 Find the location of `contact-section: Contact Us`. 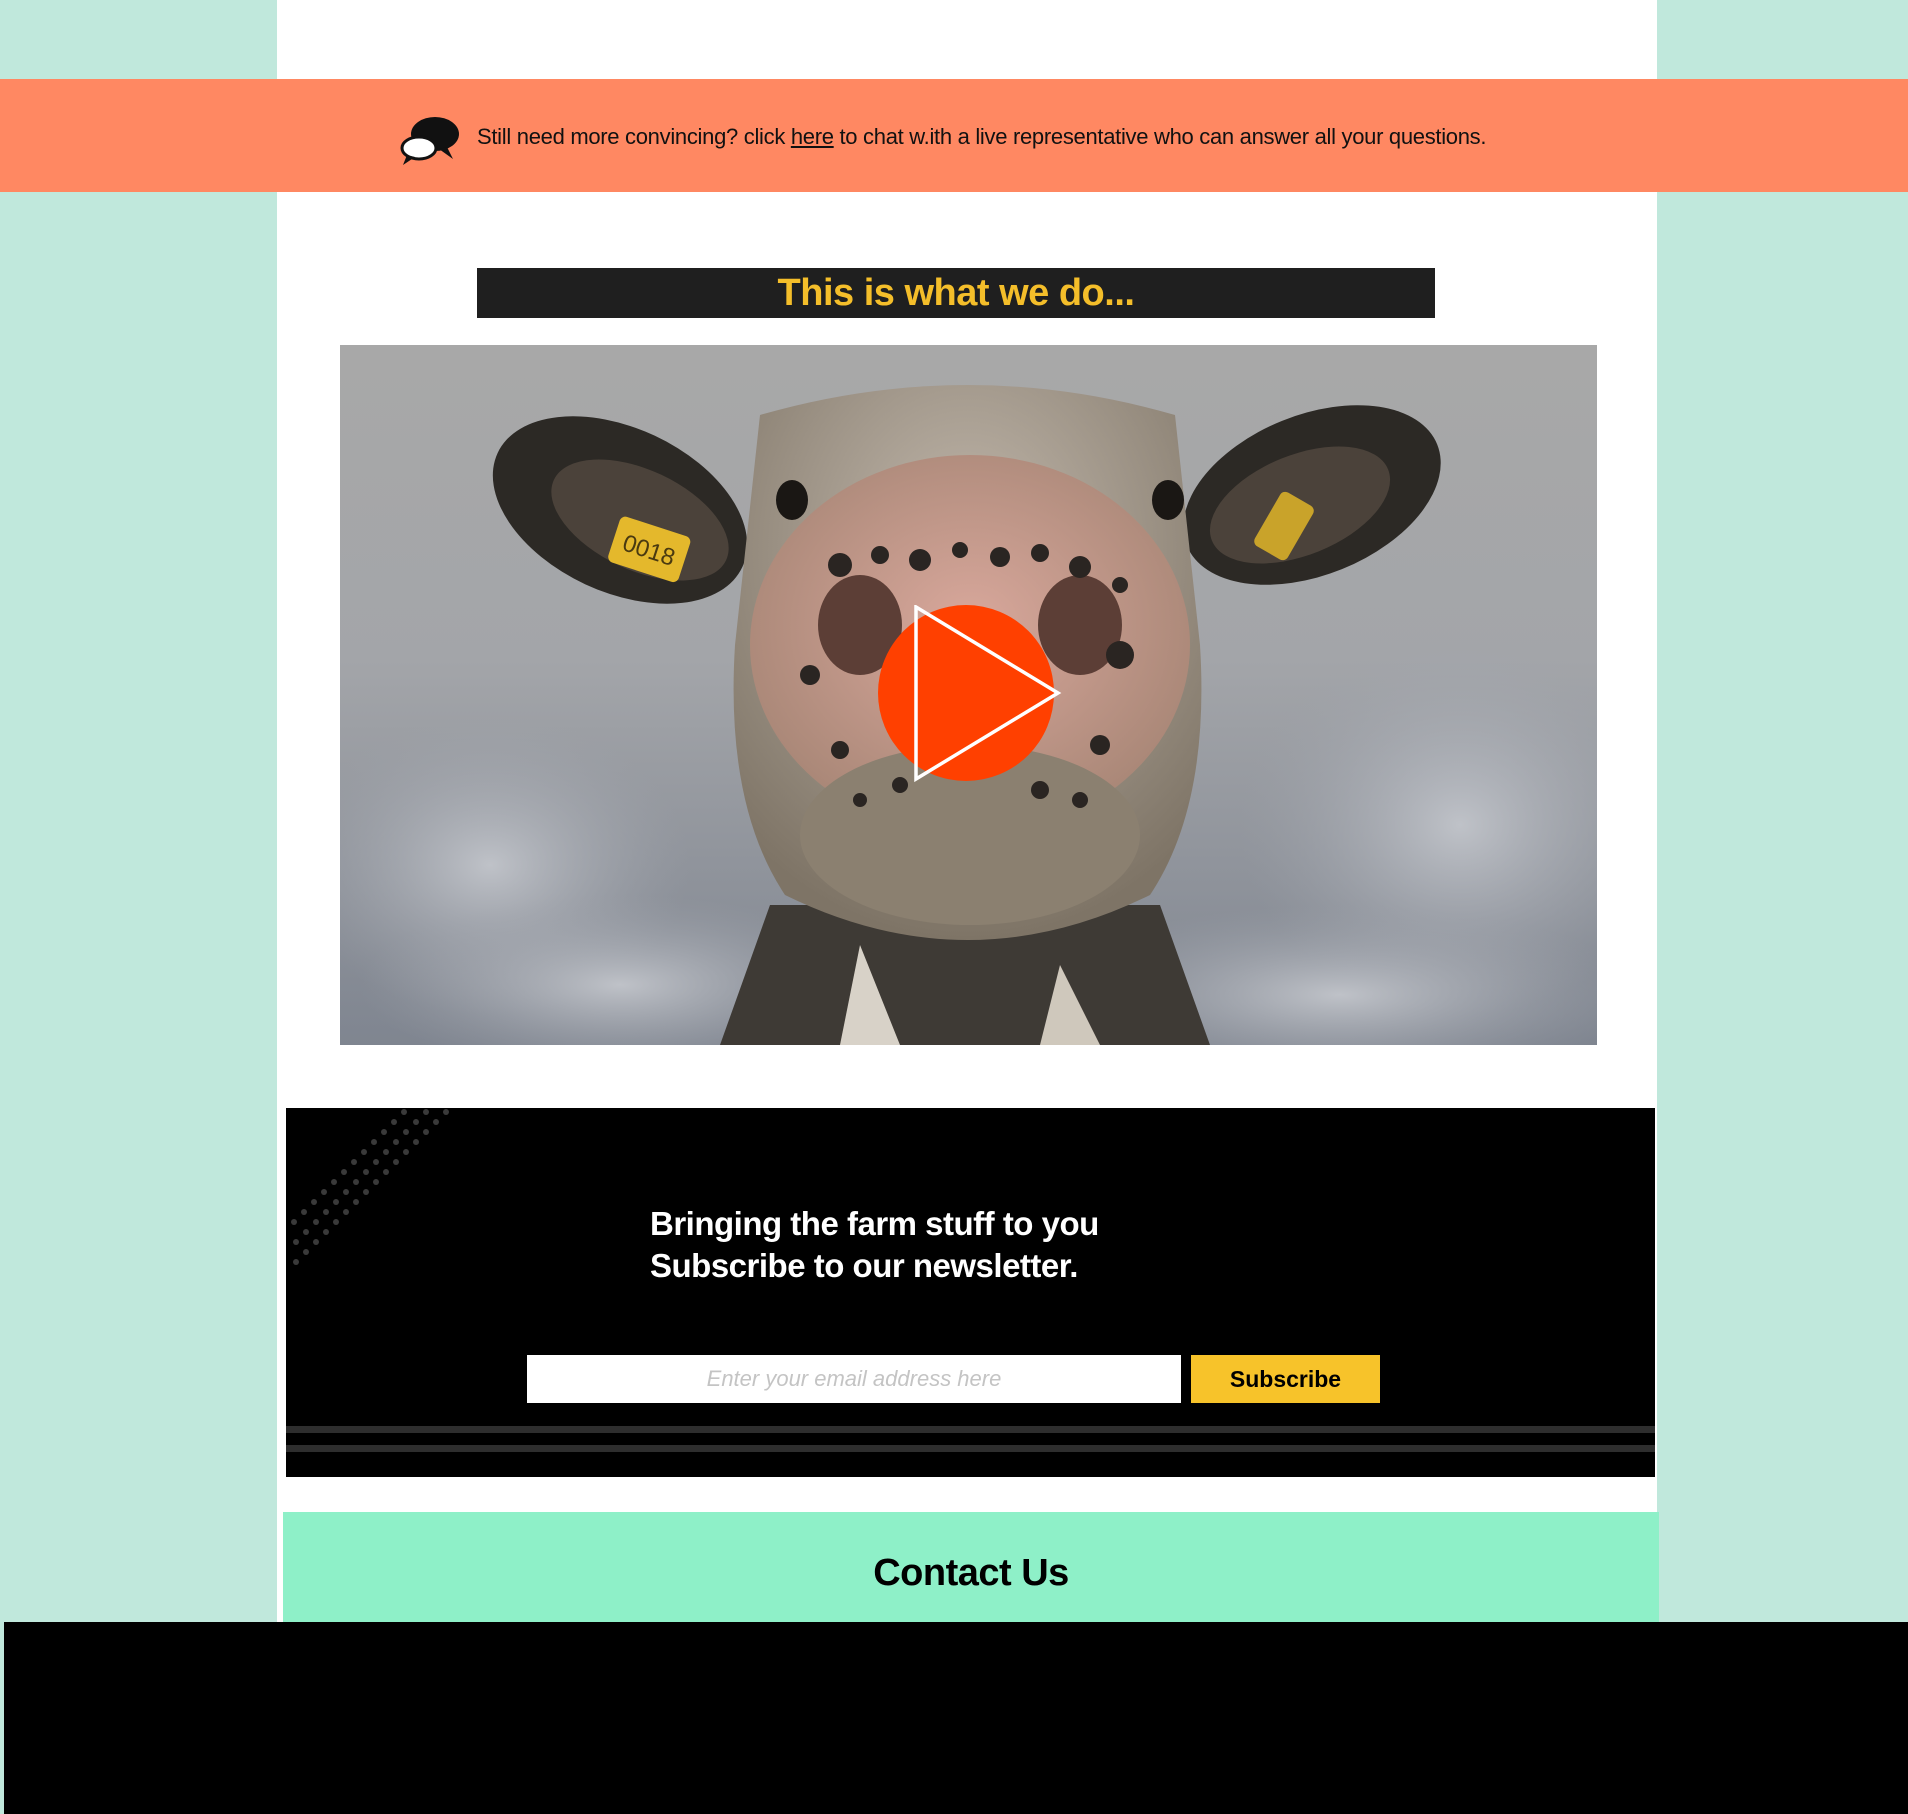

contact-section: Contact Us is located at coordinates (971, 1567).